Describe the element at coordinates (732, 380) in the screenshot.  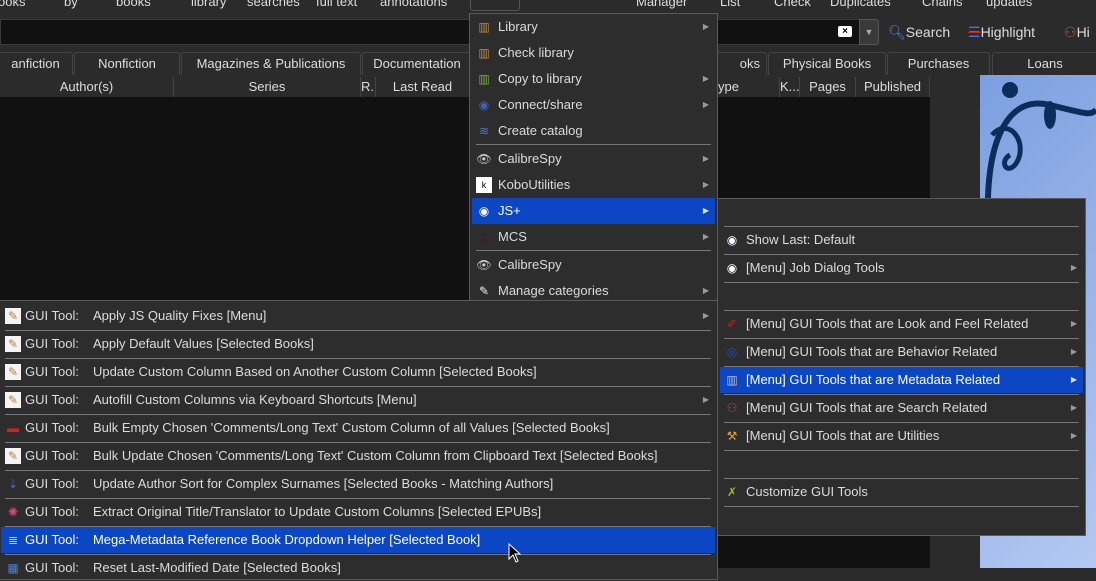
I see `column-icon: ▥` at that location.